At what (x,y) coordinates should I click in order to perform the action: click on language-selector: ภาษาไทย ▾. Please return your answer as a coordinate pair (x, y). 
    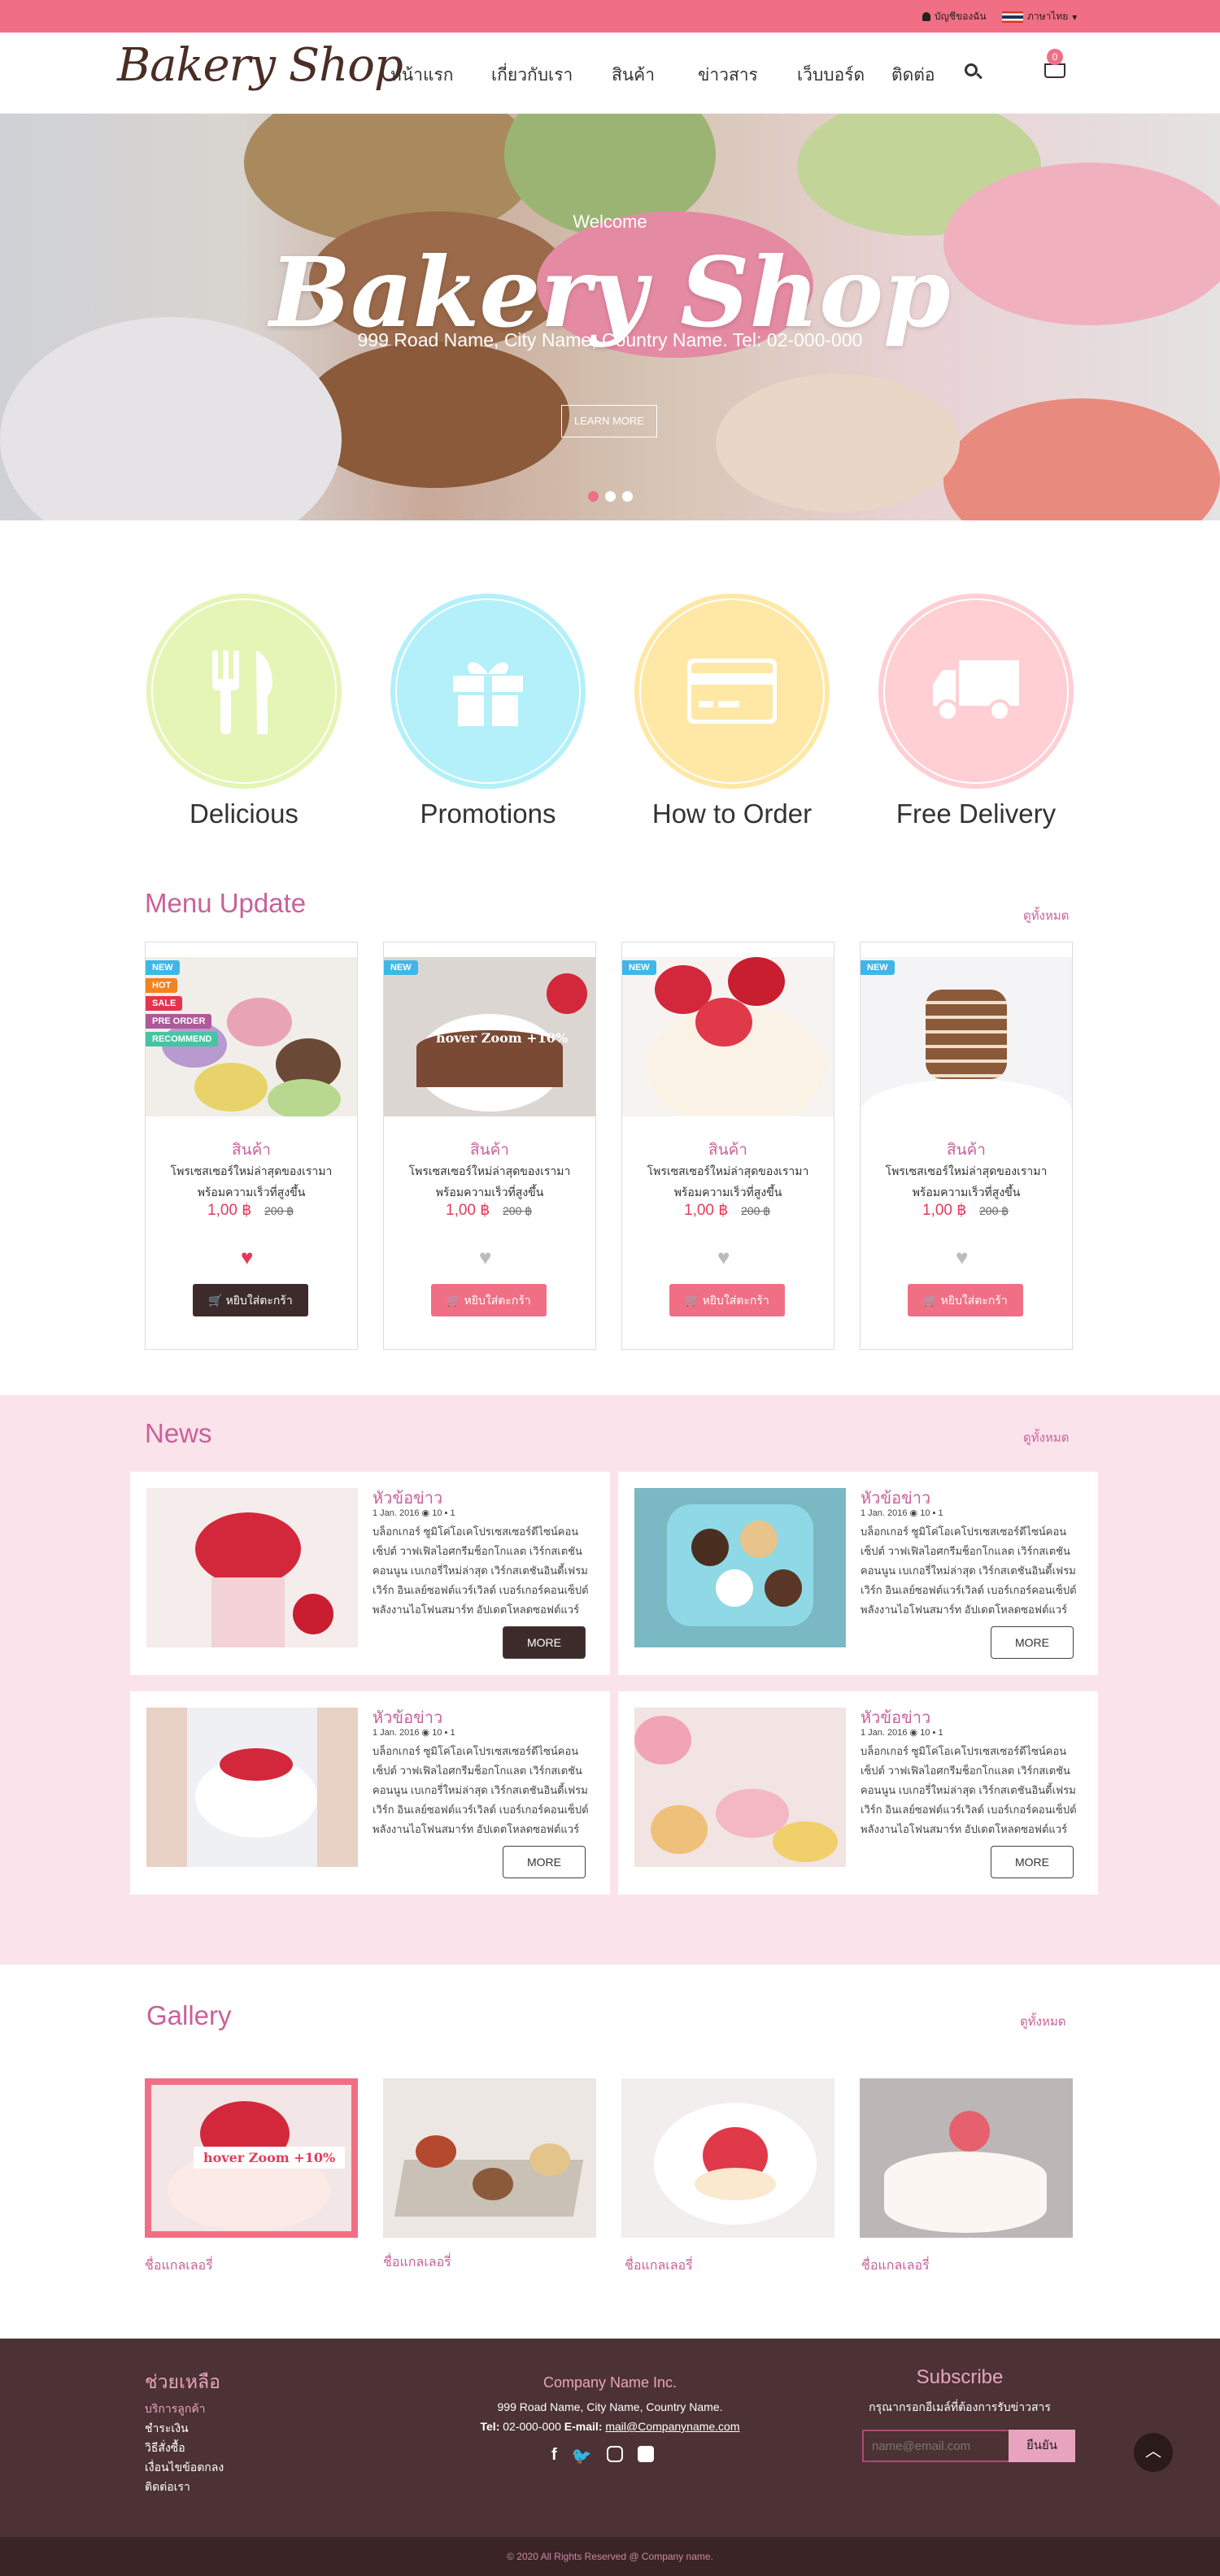
    Looking at the image, I should click on (1039, 16).